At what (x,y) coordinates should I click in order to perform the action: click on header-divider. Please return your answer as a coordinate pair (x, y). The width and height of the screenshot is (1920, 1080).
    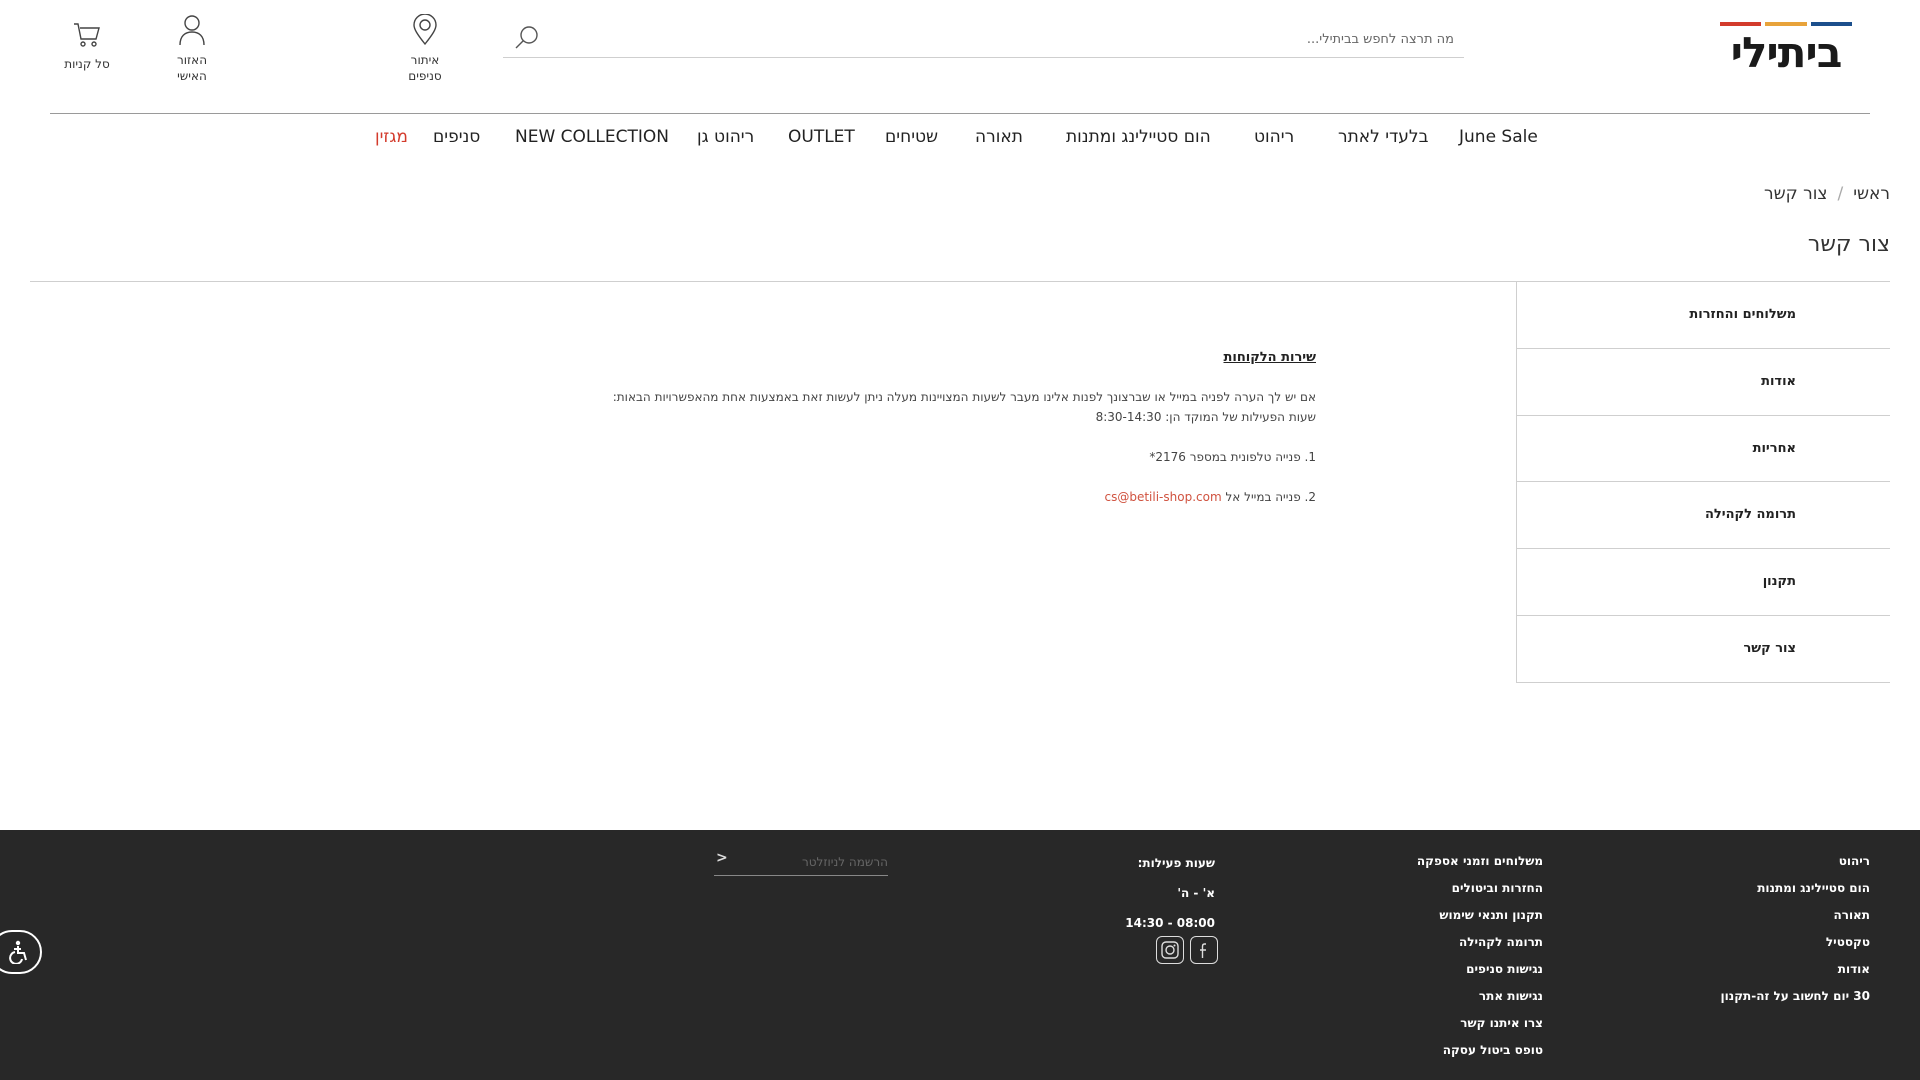
    Looking at the image, I should click on (960, 113).